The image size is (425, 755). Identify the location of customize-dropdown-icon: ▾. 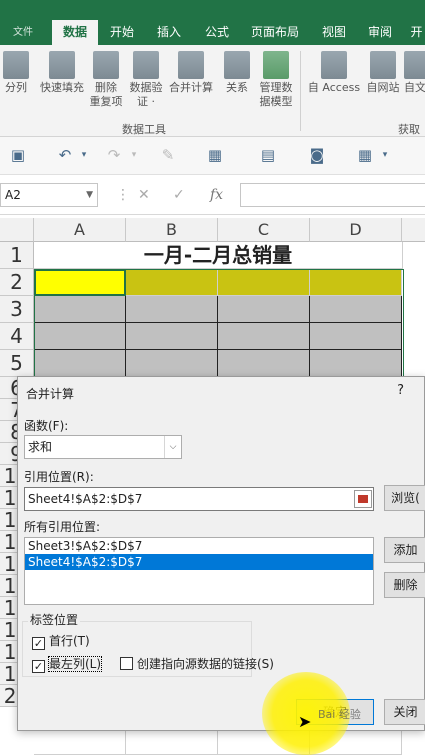
(385, 155).